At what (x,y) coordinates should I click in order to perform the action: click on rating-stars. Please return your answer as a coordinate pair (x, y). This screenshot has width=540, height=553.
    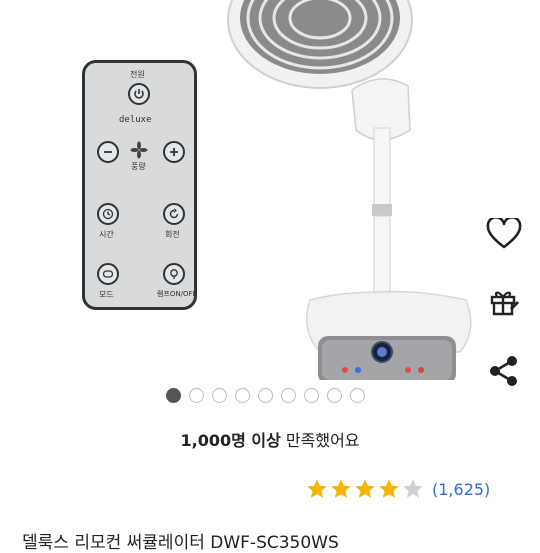
    Looking at the image, I should click on (366, 489).